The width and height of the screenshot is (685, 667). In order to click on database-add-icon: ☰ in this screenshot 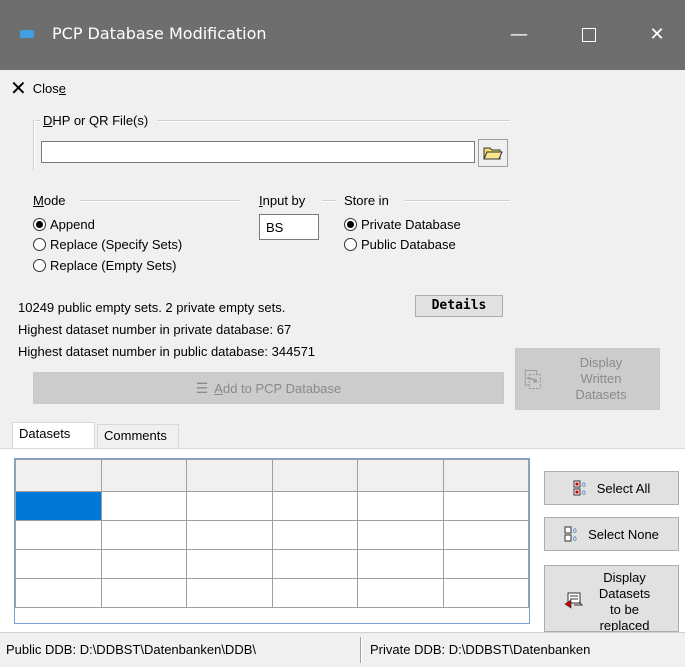, I will do `click(202, 387)`.